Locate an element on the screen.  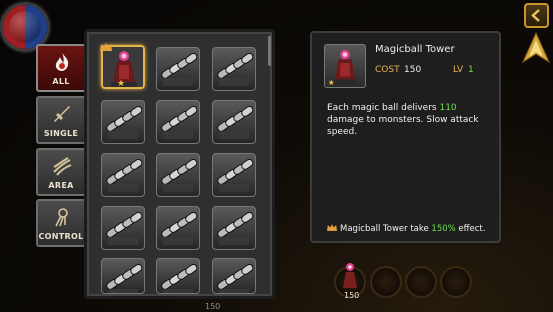
cost-label: COST is located at coordinates (387, 70).